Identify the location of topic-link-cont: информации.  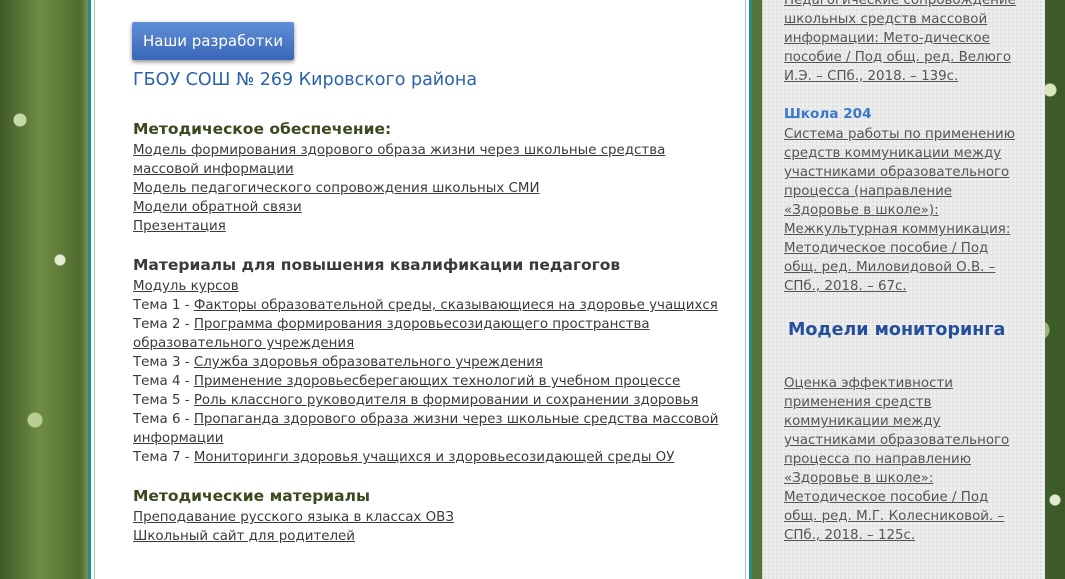
(178, 438).